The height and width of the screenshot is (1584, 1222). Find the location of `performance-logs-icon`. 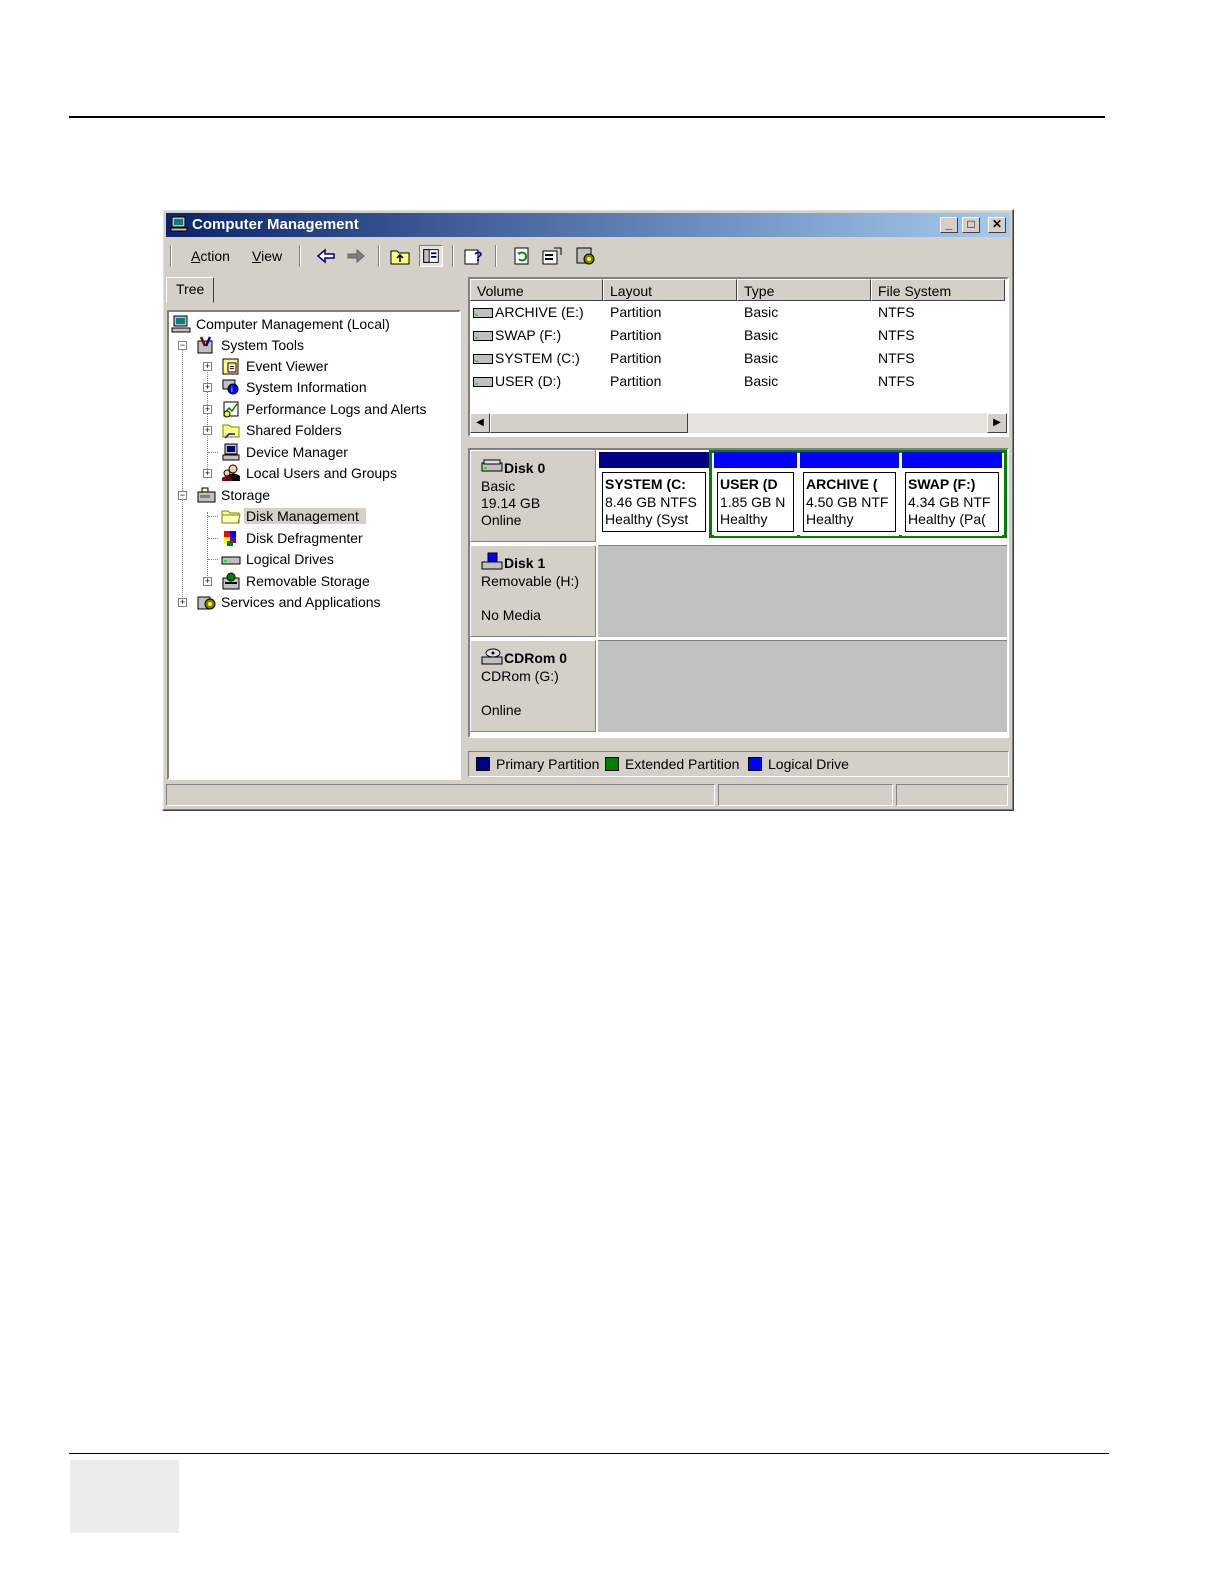

performance-logs-icon is located at coordinates (231, 409).